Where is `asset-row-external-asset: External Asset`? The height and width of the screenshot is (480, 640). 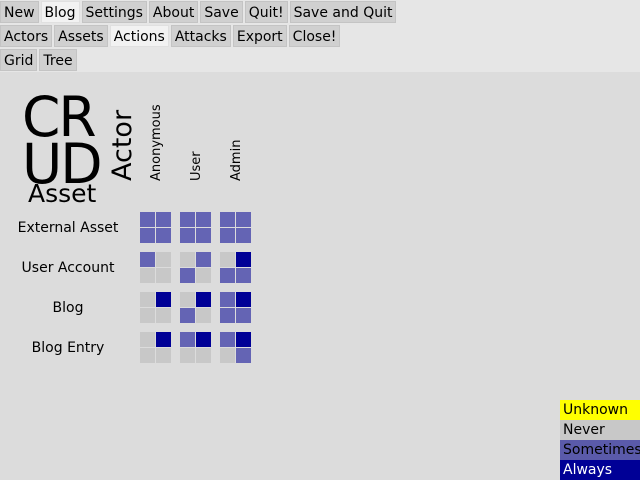 asset-row-external-asset: External Asset is located at coordinates (68, 228).